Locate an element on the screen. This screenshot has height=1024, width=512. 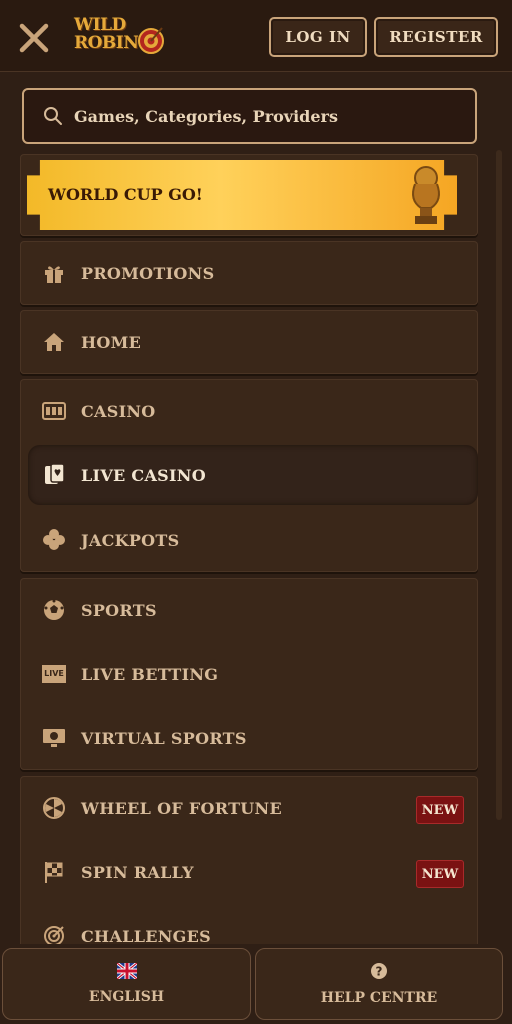
search-input: Games, Categories, Providers is located at coordinates (249, 116).